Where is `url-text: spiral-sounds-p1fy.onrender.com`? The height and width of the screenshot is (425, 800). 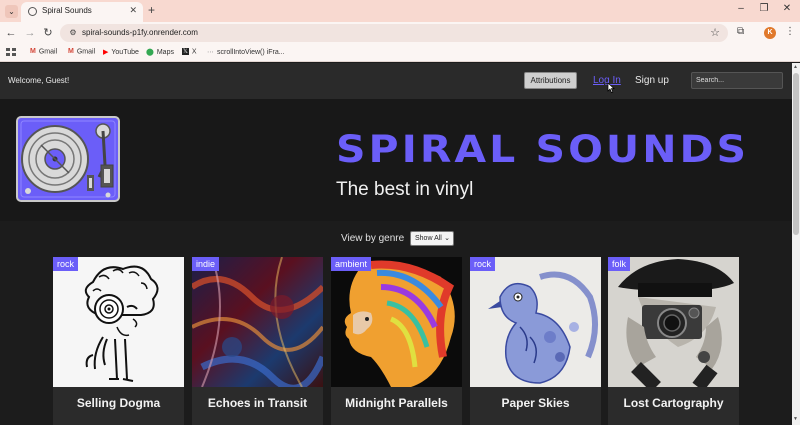 url-text: spiral-sounds-p1fy.onrender.com is located at coordinates (140, 32).